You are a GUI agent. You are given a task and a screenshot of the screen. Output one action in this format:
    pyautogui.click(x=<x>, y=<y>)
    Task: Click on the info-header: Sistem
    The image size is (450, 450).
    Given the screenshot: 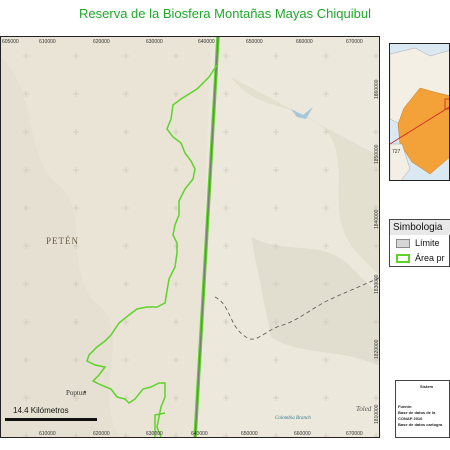 What is the action you would take?
    pyautogui.click(x=427, y=386)
    